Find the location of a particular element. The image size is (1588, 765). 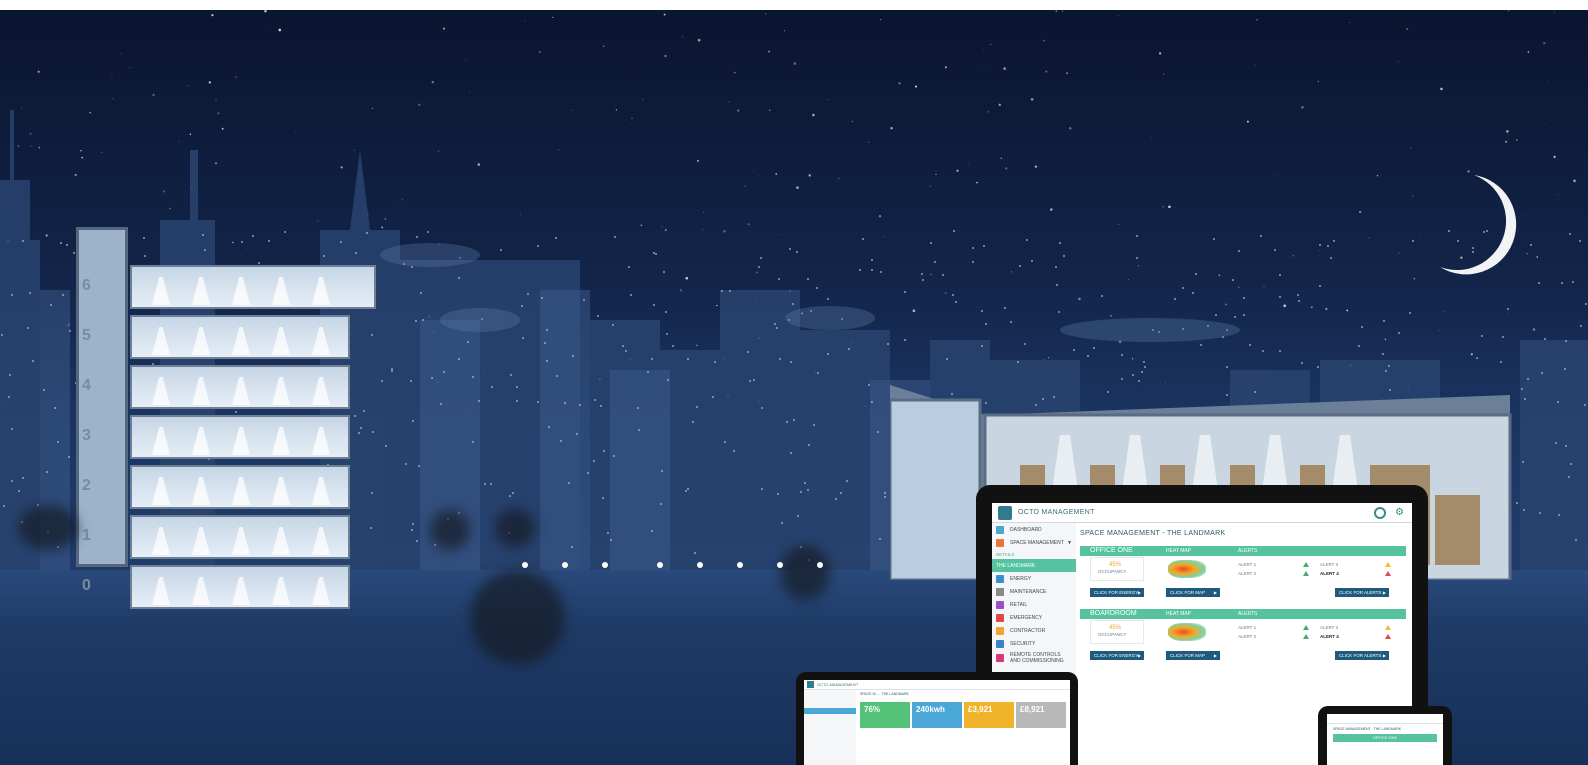

sidebar-item-space-management: SPACE MANAGEMENT ▼ is located at coordinates (1034, 542).